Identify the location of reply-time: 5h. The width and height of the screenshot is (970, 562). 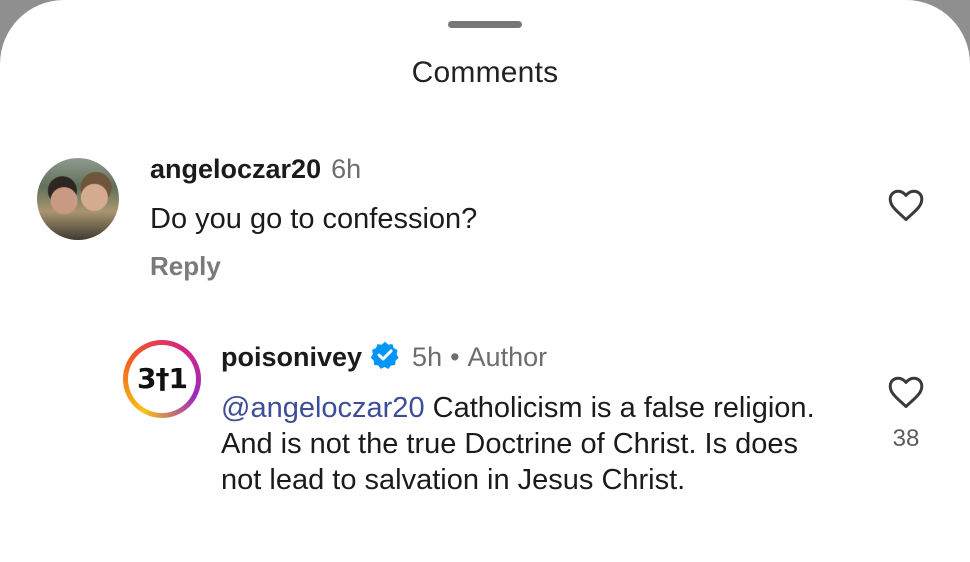
(427, 357).